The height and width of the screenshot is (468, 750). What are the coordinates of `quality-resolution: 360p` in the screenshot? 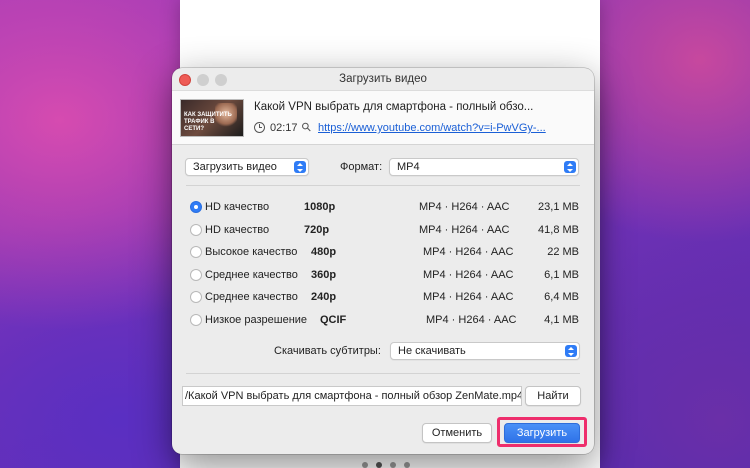 It's located at (324, 274).